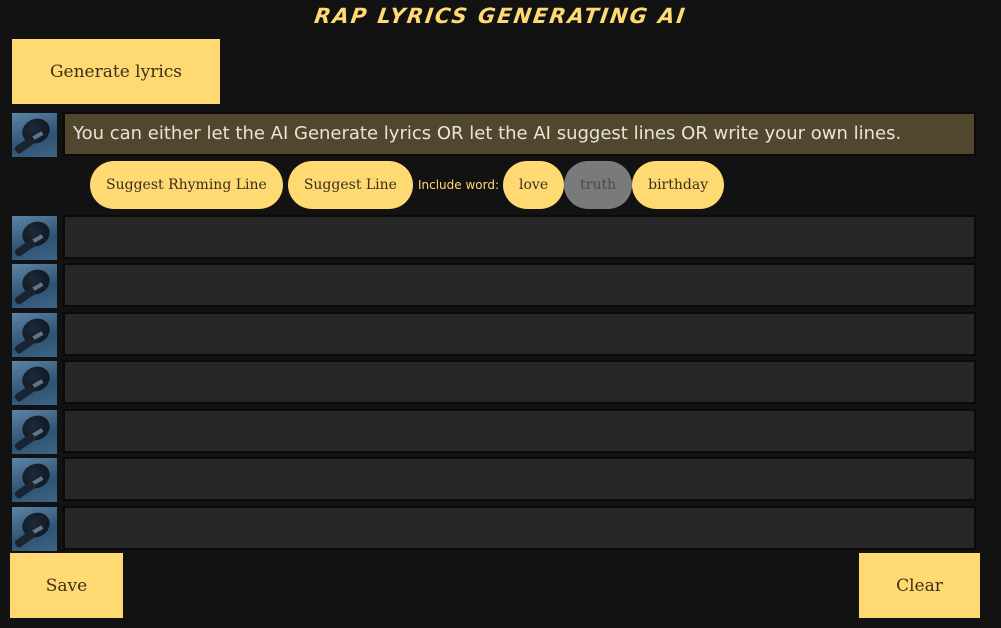 This screenshot has width=1001, height=628. I want to click on save-button: Save, so click(66, 585).